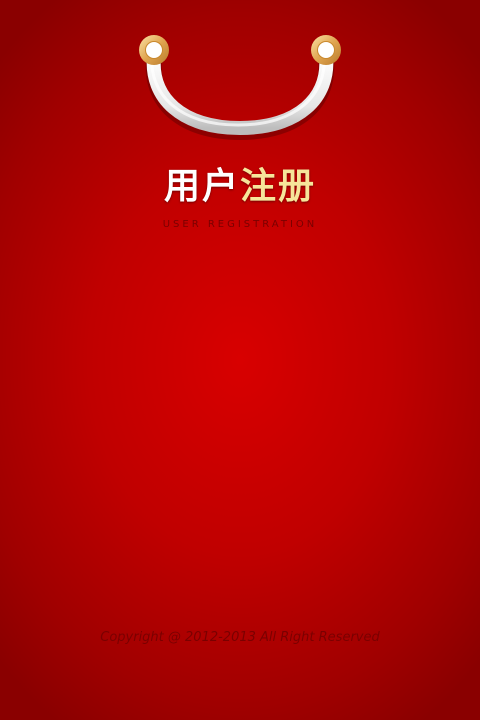  I want to click on title-part-user: 用户, so click(201, 186).